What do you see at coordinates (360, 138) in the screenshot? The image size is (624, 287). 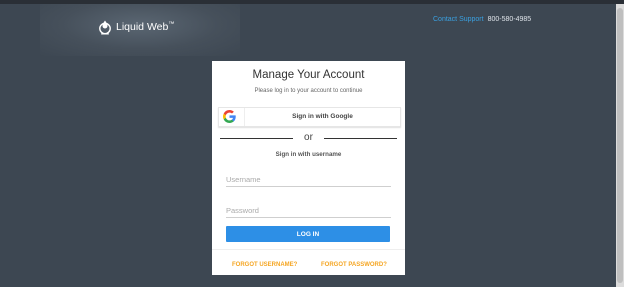 I see `or-divider-right` at bounding box center [360, 138].